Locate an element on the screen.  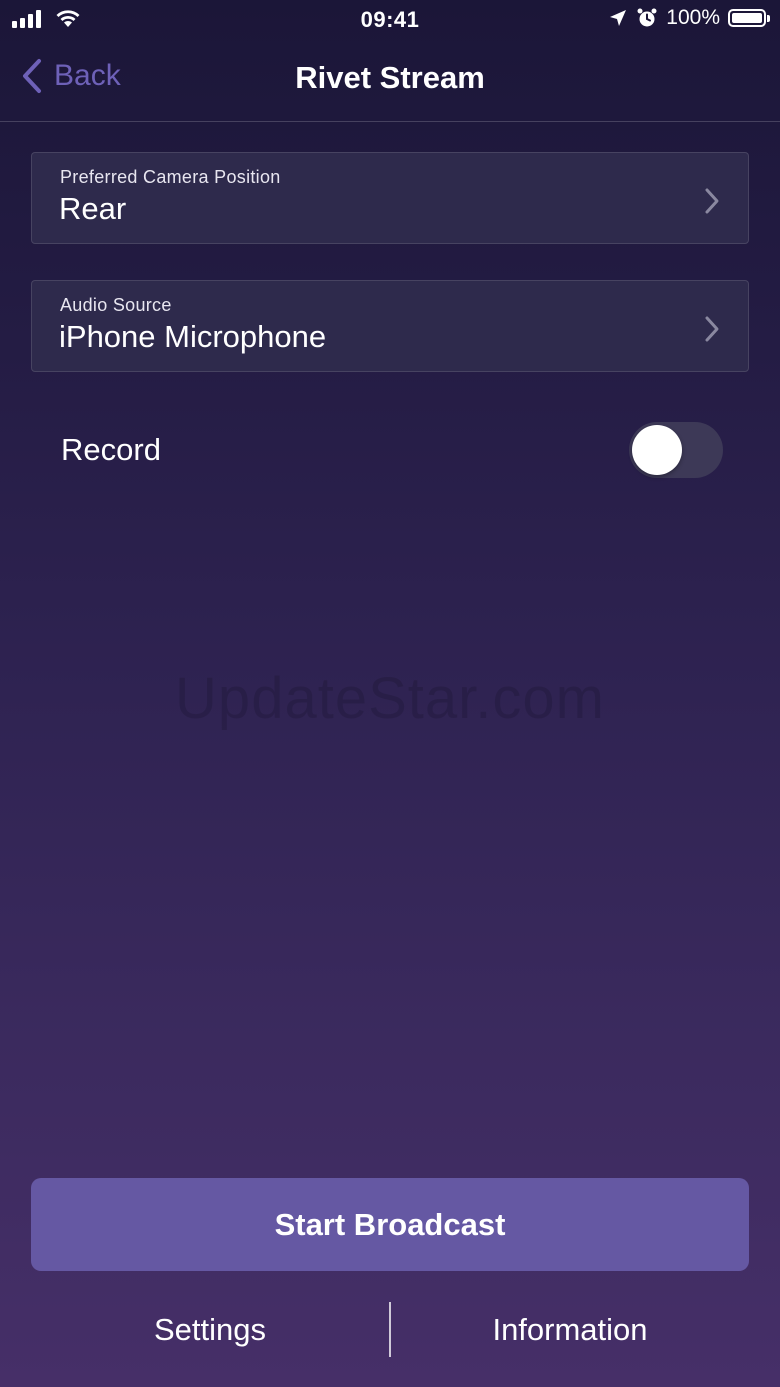
alarm-icon is located at coordinates (647, 17).